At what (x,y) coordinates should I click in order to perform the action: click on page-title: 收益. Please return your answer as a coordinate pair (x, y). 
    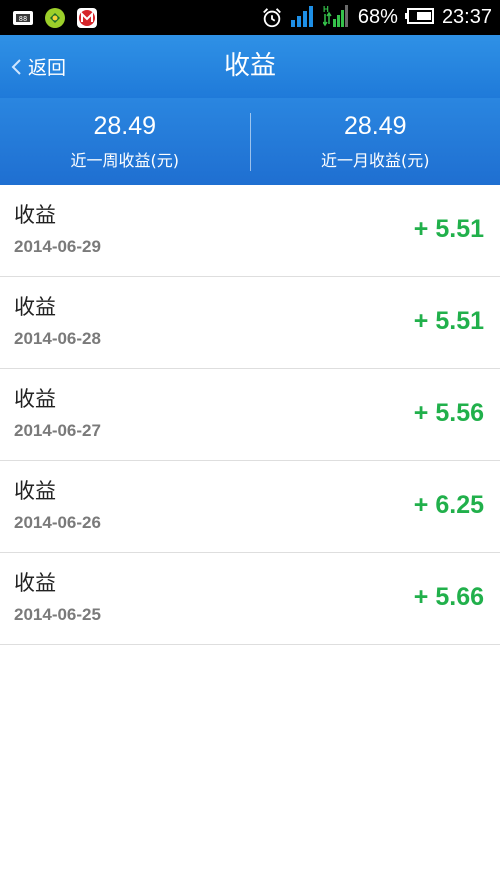
    Looking at the image, I should click on (249, 66).